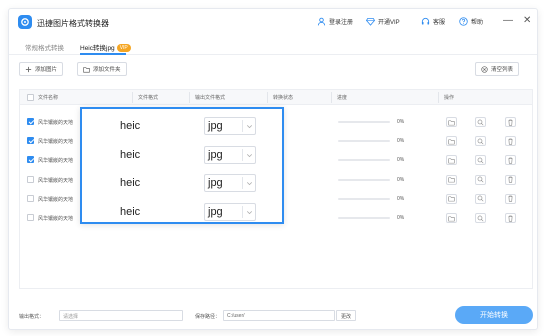 The height and width of the screenshot is (336, 544). I want to click on select-all-checkbox, so click(30, 97).